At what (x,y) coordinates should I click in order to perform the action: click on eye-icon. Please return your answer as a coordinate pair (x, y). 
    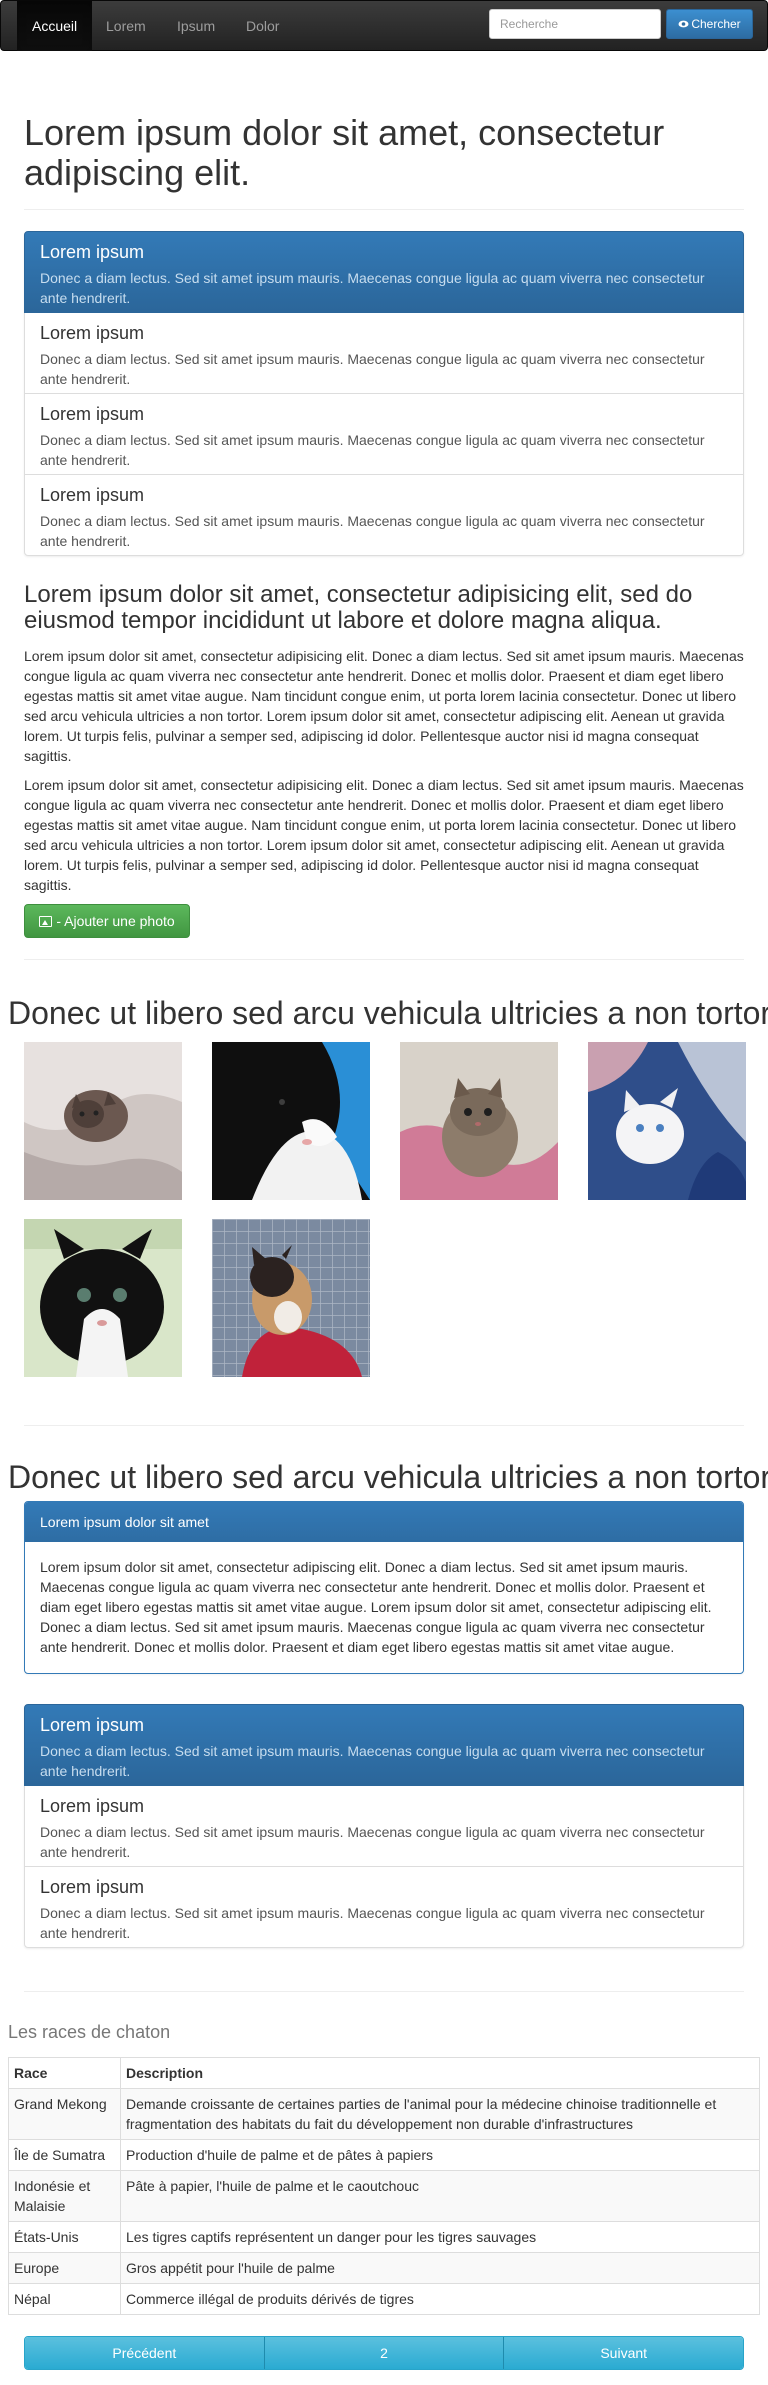
    Looking at the image, I should click on (683, 24).